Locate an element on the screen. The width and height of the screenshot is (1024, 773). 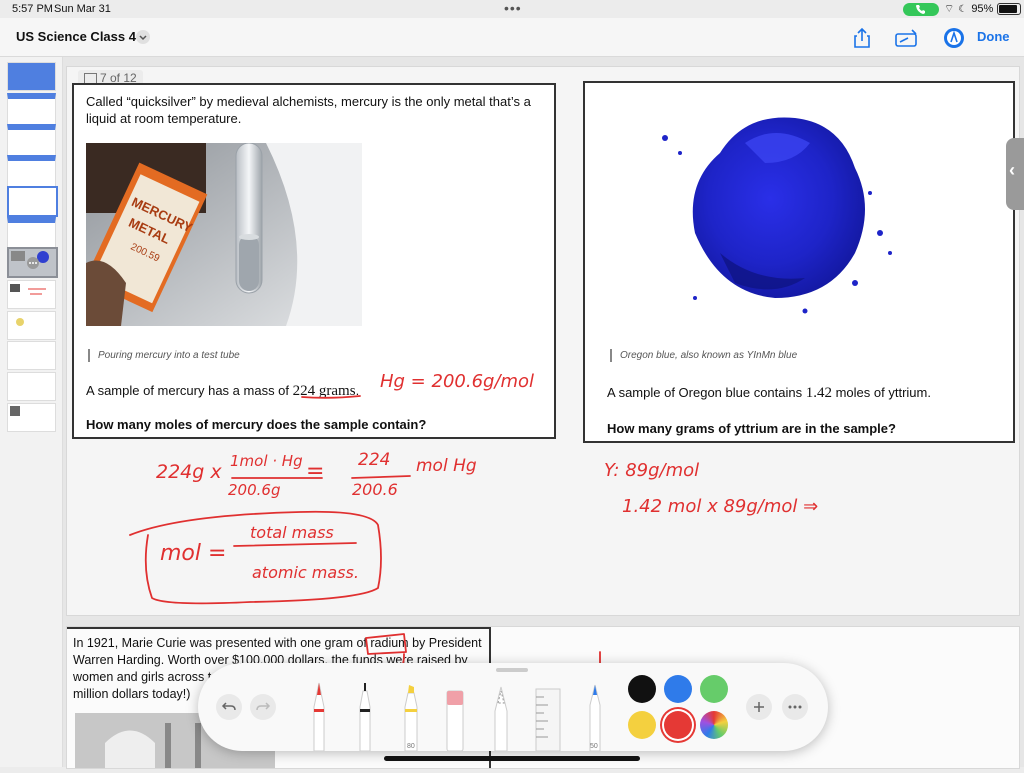
color-picker-swatch is located at coordinates (714, 725).